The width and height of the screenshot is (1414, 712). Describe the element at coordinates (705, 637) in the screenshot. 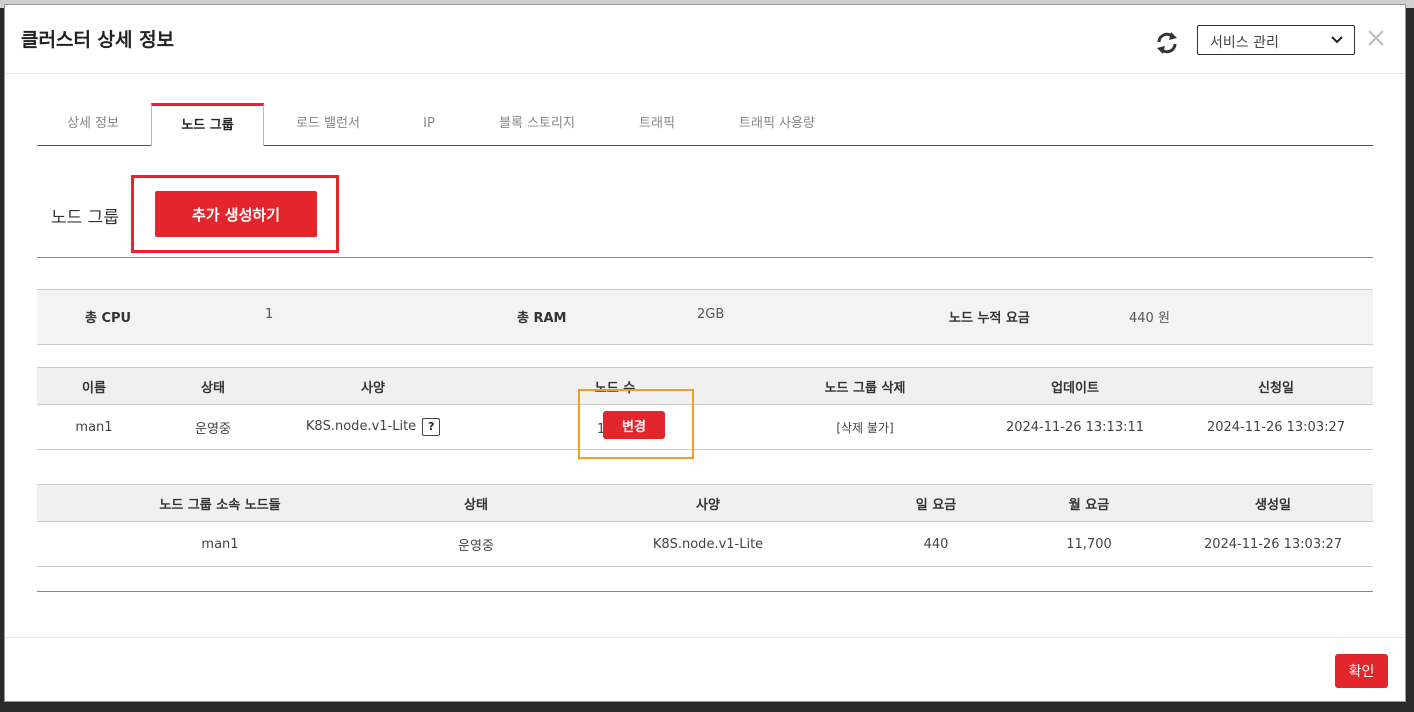

I see `footer-divider` at that location.